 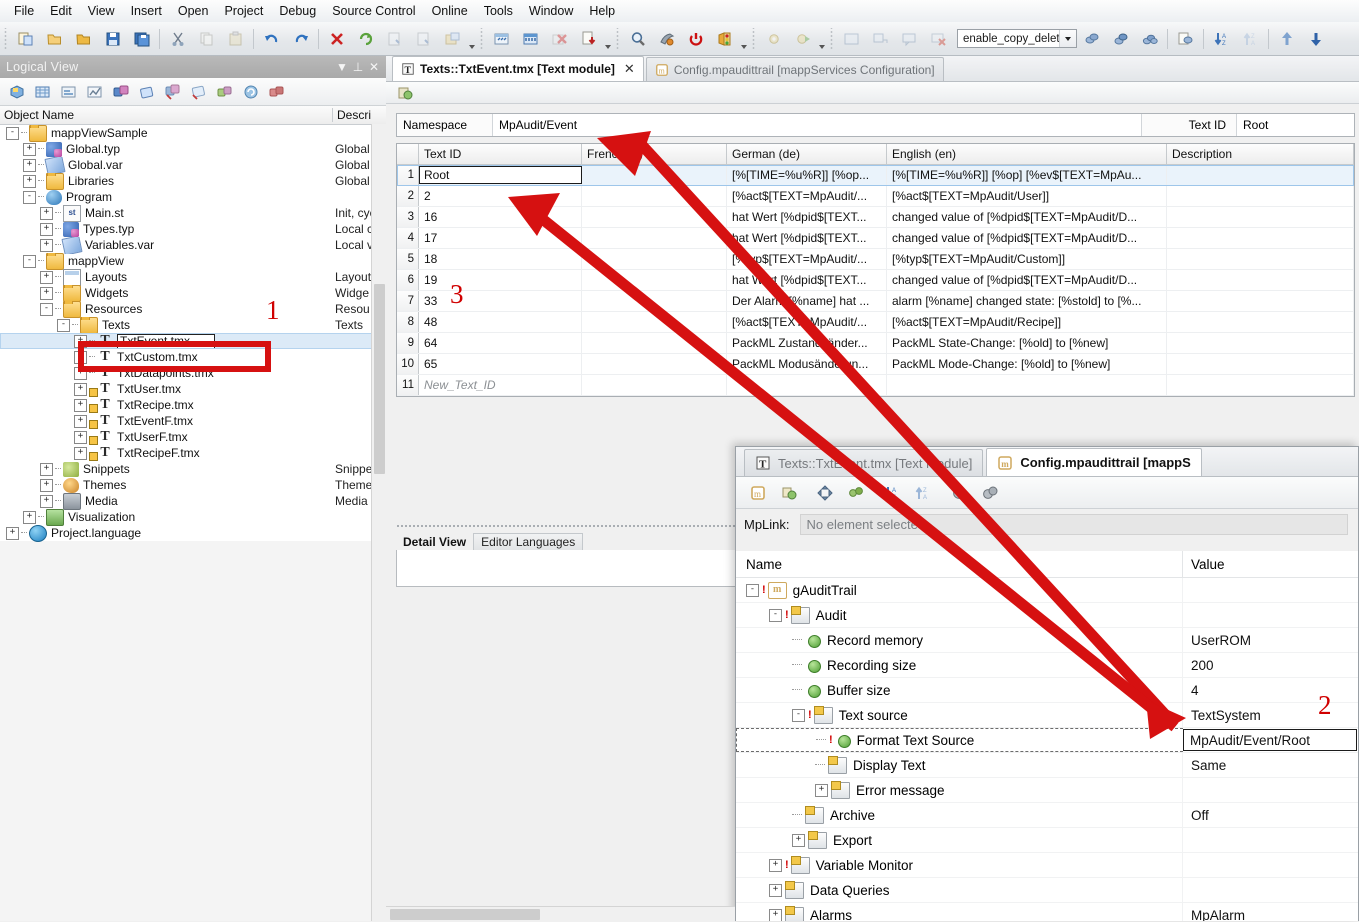 What do you see at coordinates (892, 493) in the screenshot?
I see `sort-az-icon: AZ` at bounding box center [892, 493].